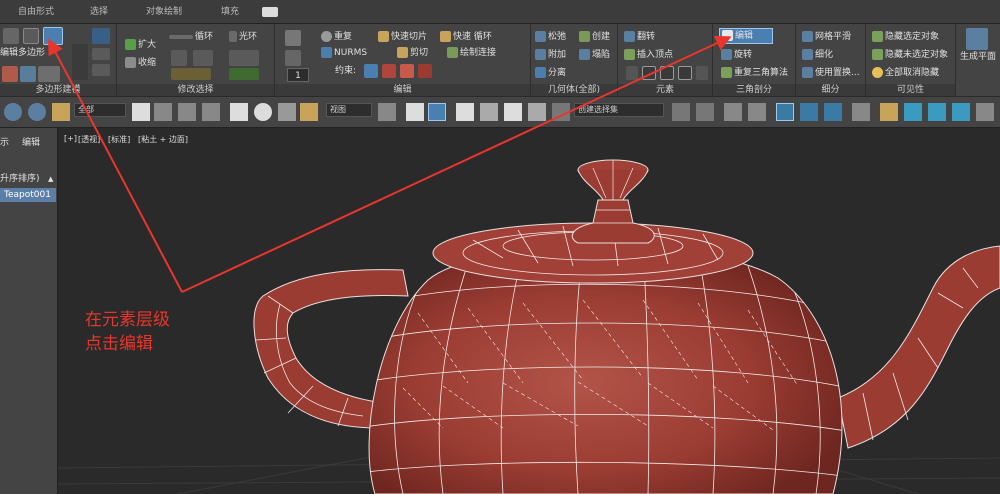 Image resolution: width=1000 pixels, height=494 pixels. What do you see at coordinates (53, 36) in the screenshot?
I see `element-level-button` at bounding box center [53, 36].